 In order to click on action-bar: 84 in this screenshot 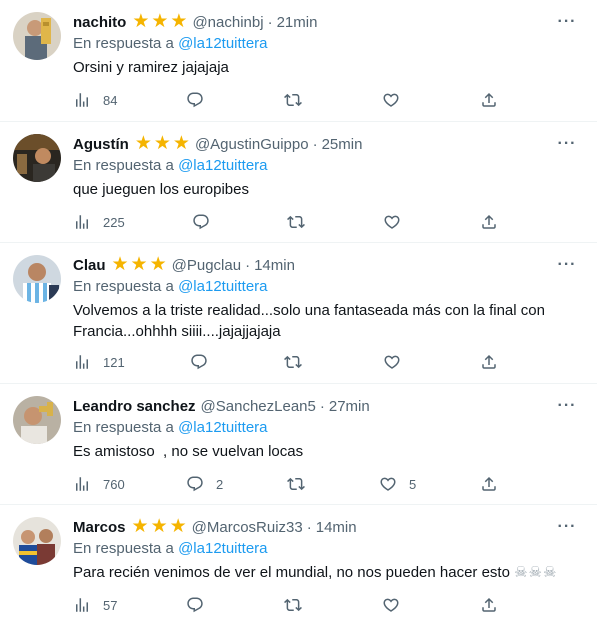, I will do `click(293, 100)`.